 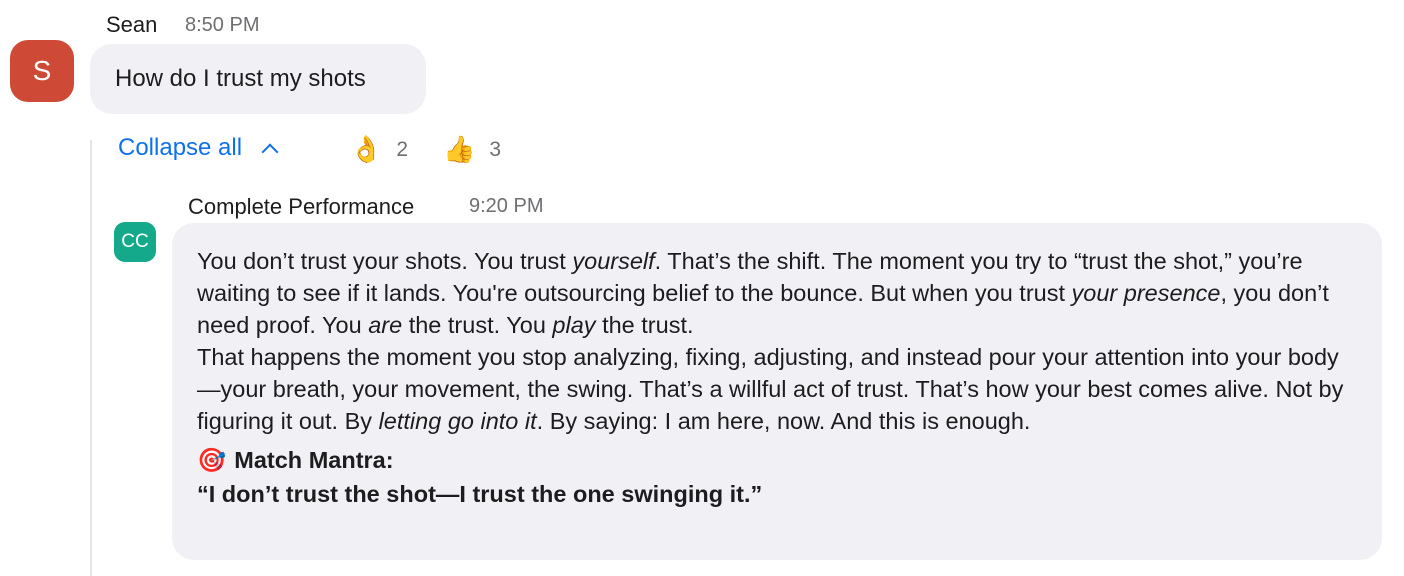 What do you see at coordinates (459, 149) in the screenshot?
I see `thumbs-up-icon: 👍` at bounding box center [459, 149].